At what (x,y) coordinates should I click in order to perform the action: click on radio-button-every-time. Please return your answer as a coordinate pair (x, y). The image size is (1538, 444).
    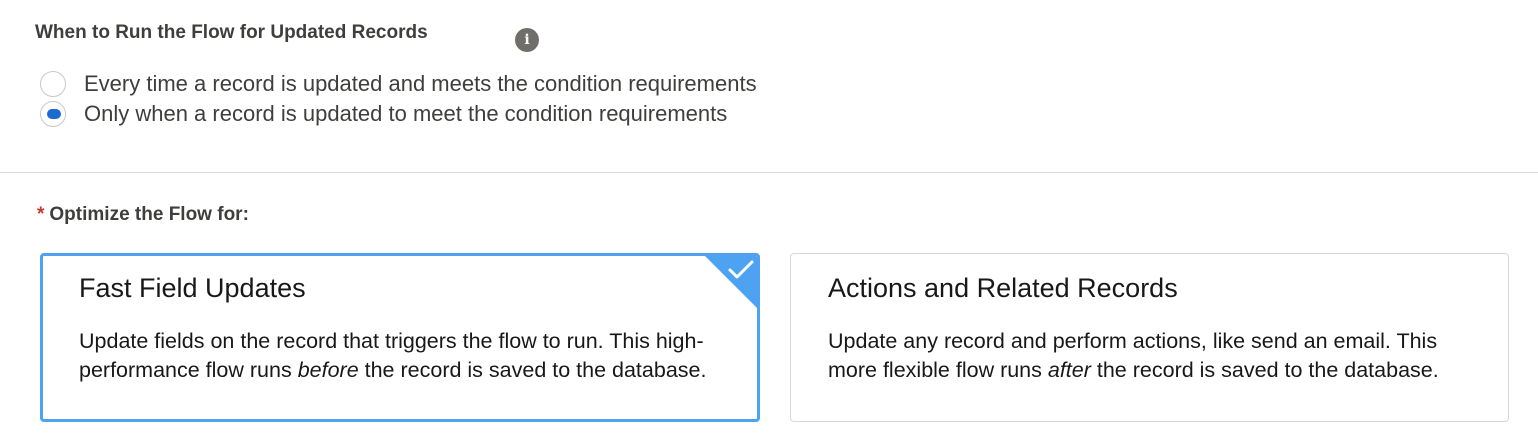
    Looking at the image, I should click on (53, 84).